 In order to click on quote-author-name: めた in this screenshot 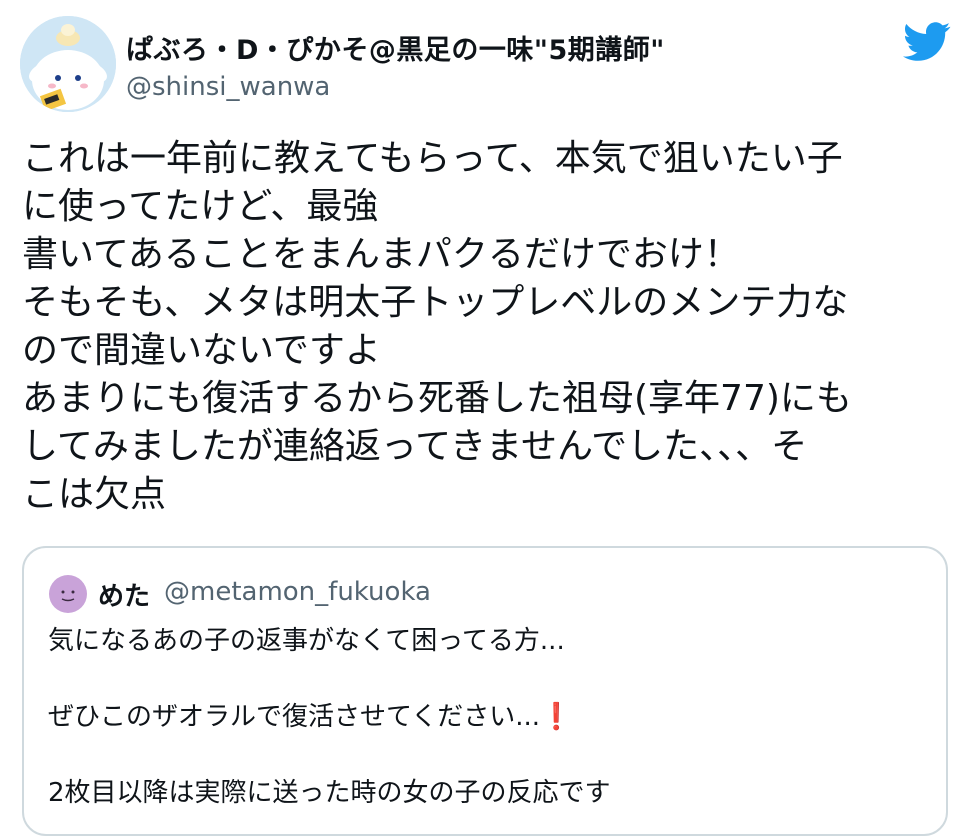, I will do `click(124, 594)`.